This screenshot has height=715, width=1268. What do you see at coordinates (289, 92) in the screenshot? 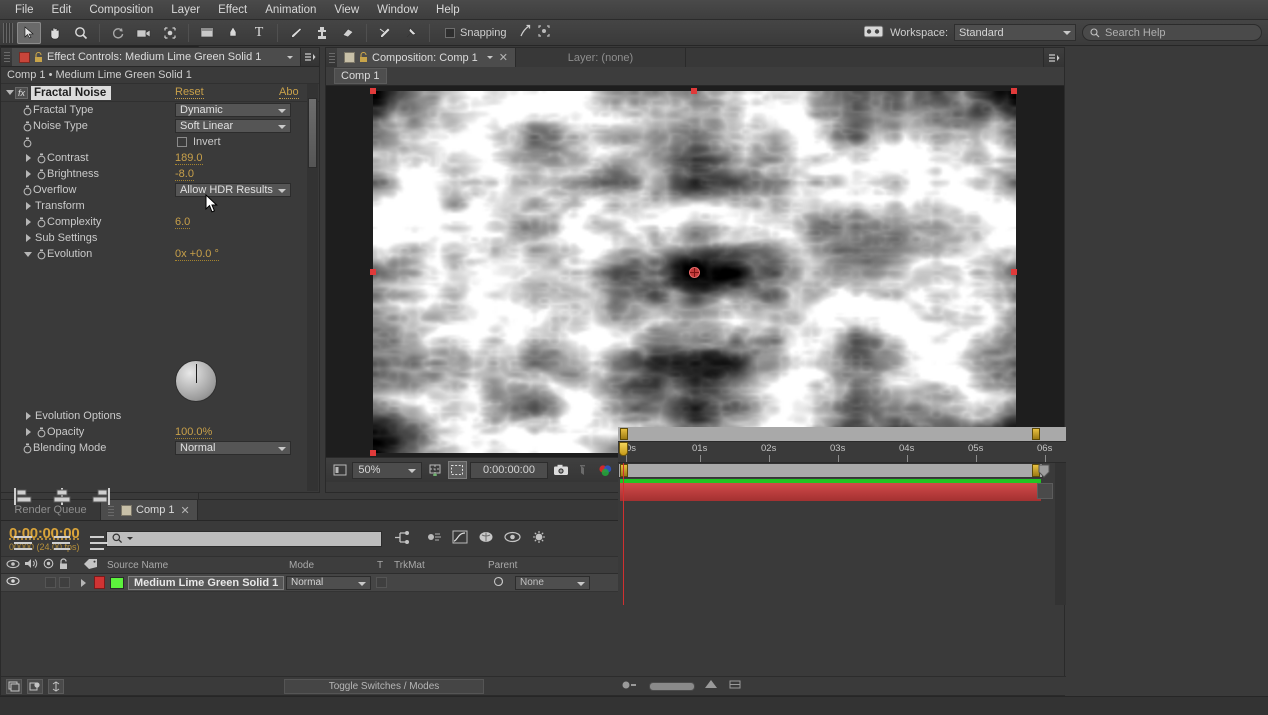
I see `about-button: Abo` at bounding box center [289, 92].